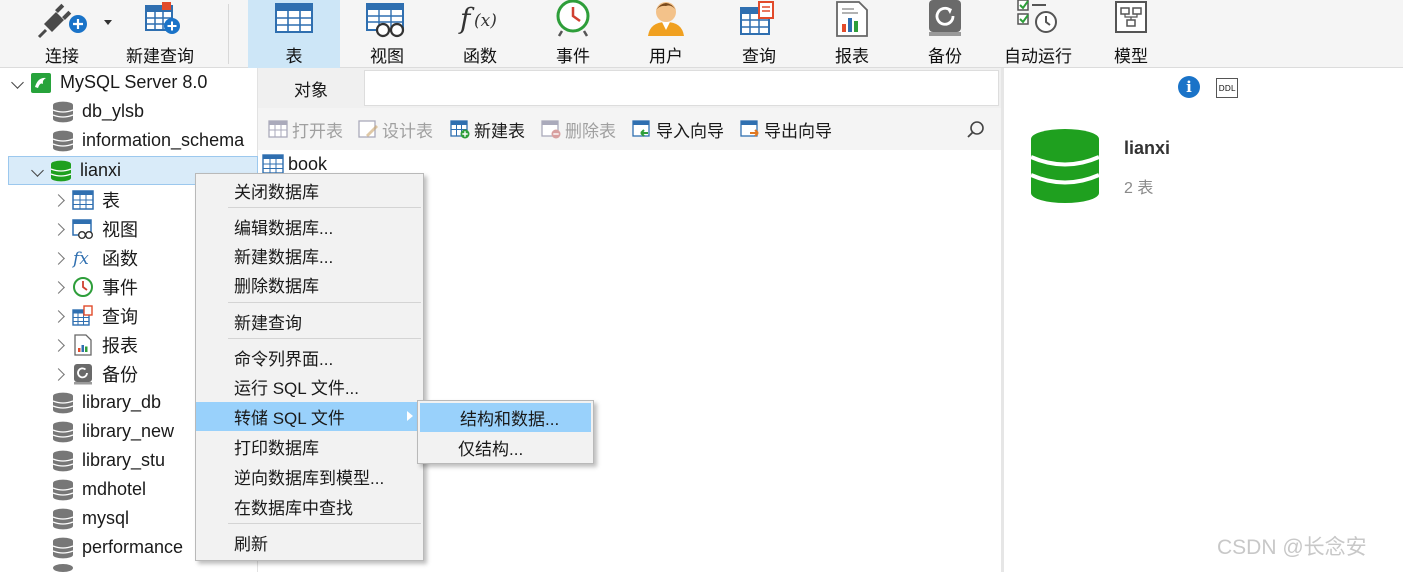  What do you see at coordinates (124, 460) in the screenshot?
I see `db-label: library_stu` at bounding box center [124, 460].